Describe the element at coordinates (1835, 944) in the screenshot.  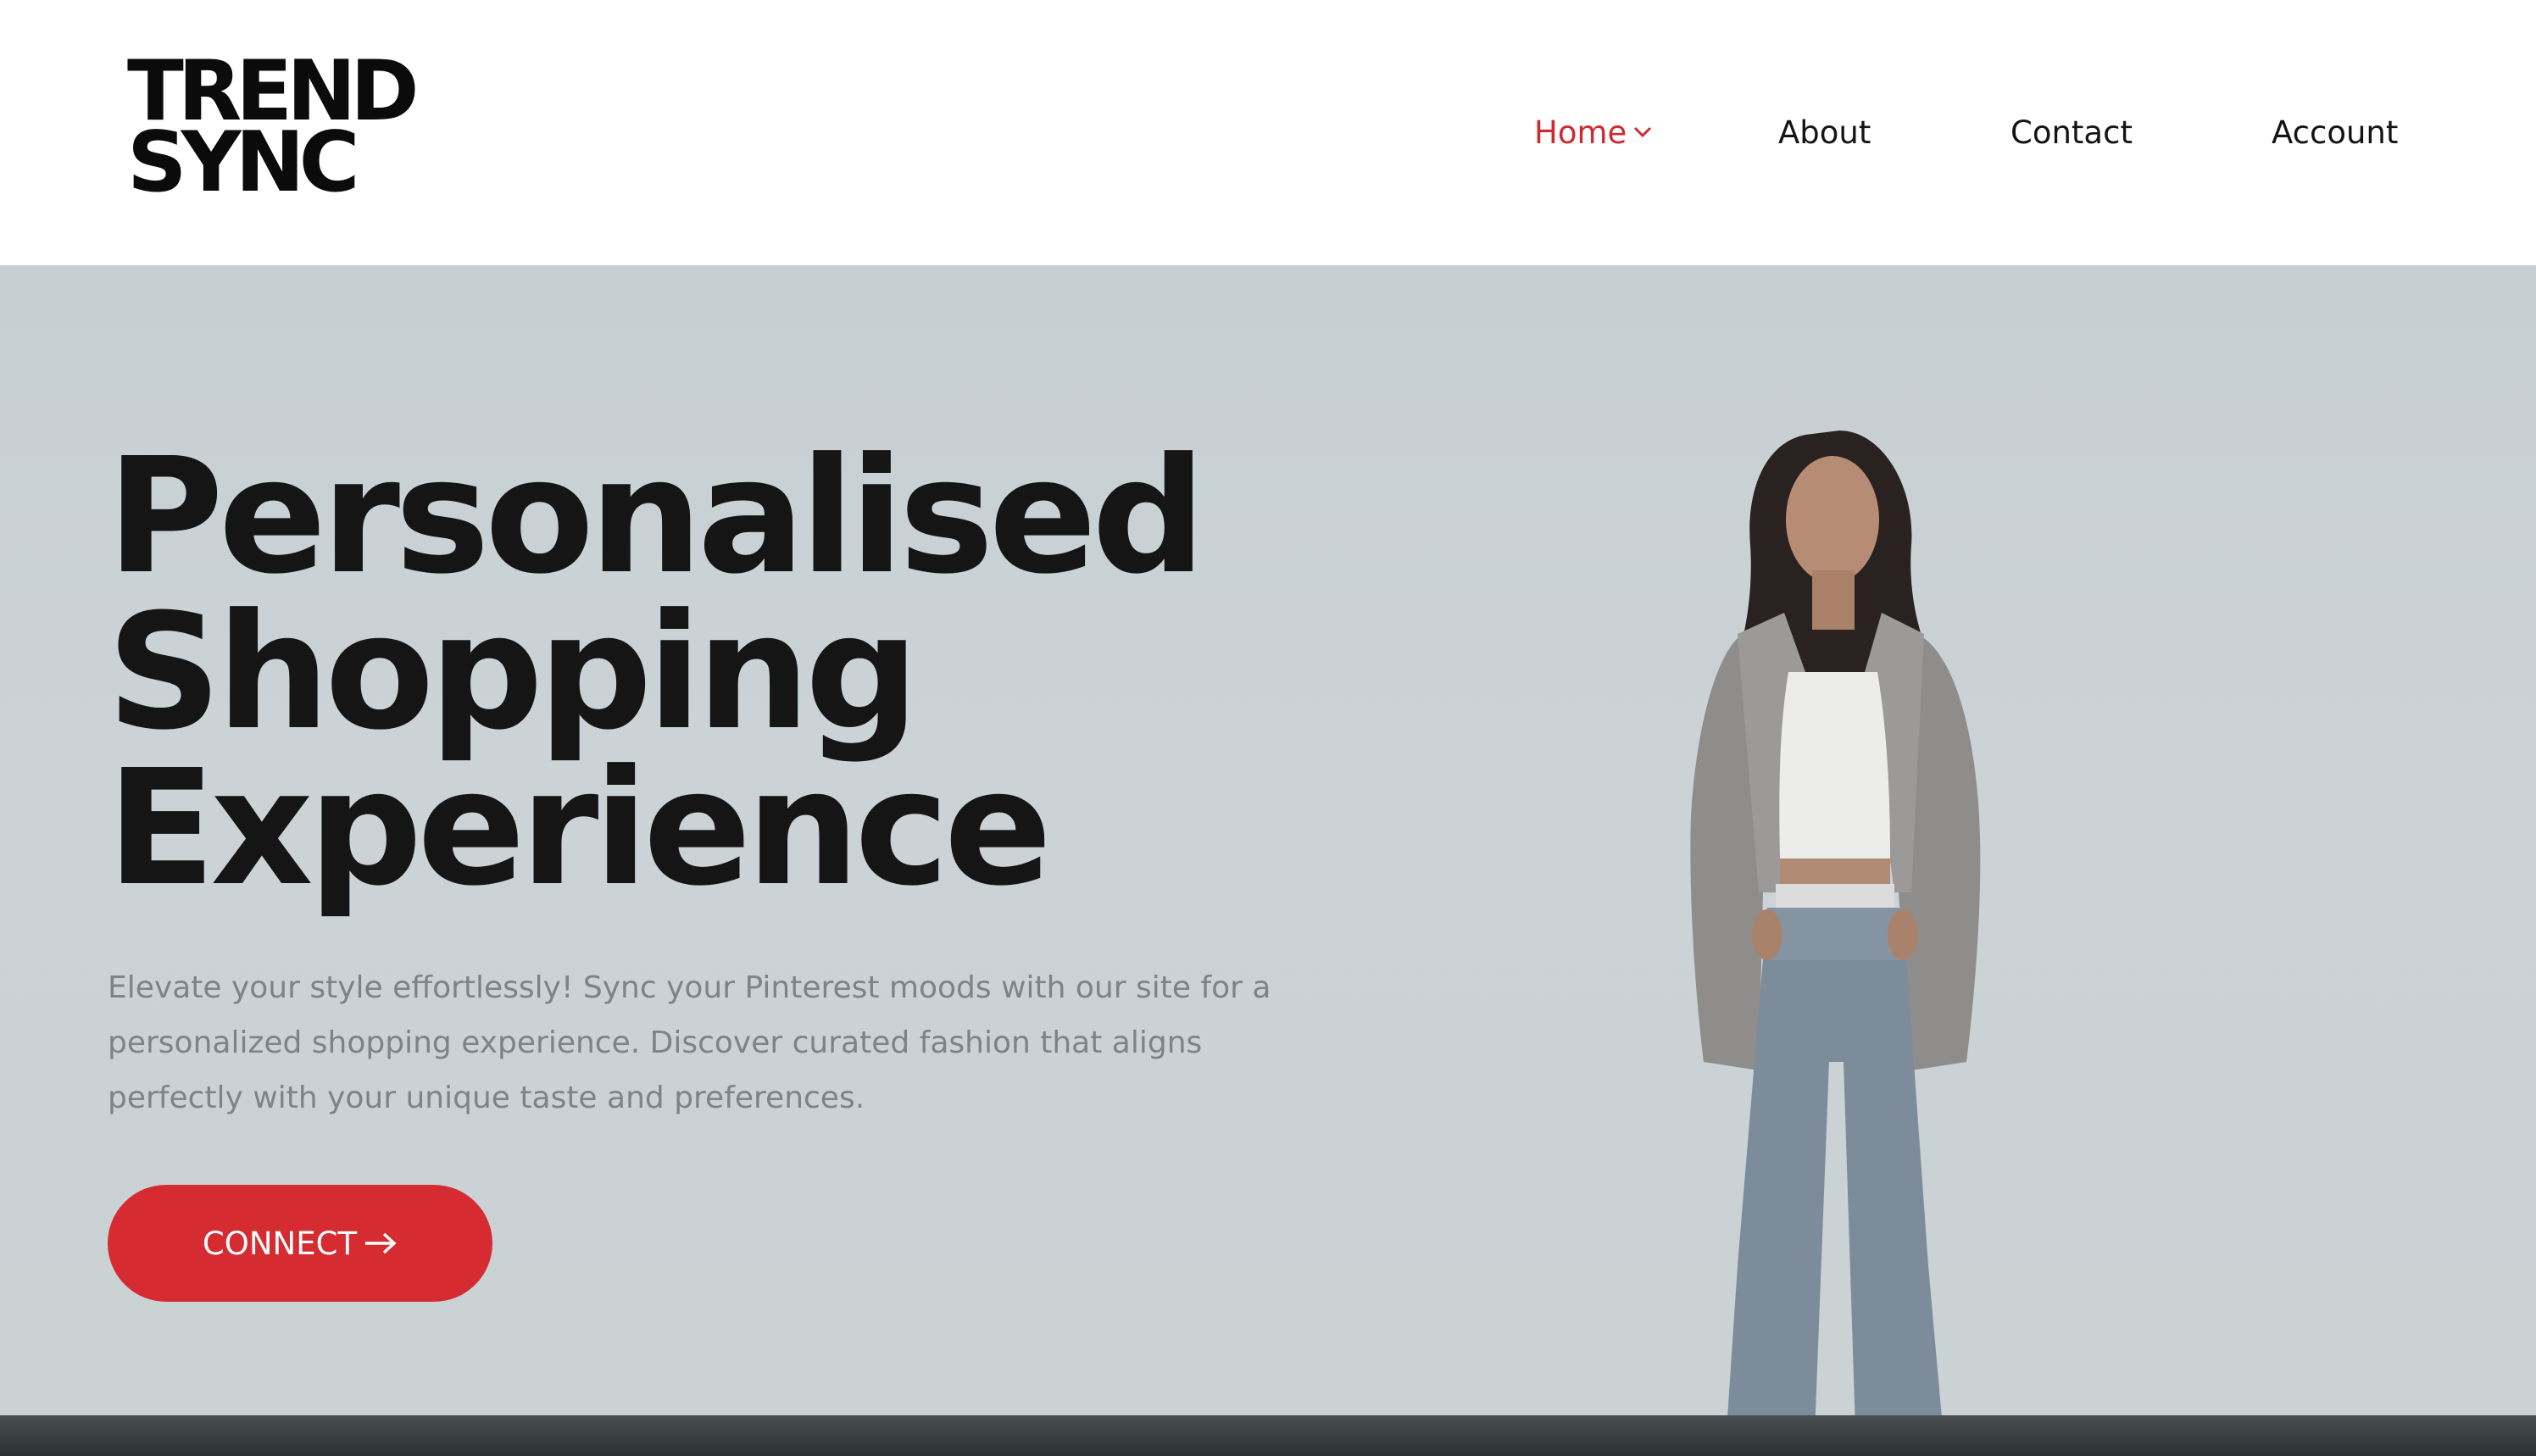
I see `hero-model-image` at that location.